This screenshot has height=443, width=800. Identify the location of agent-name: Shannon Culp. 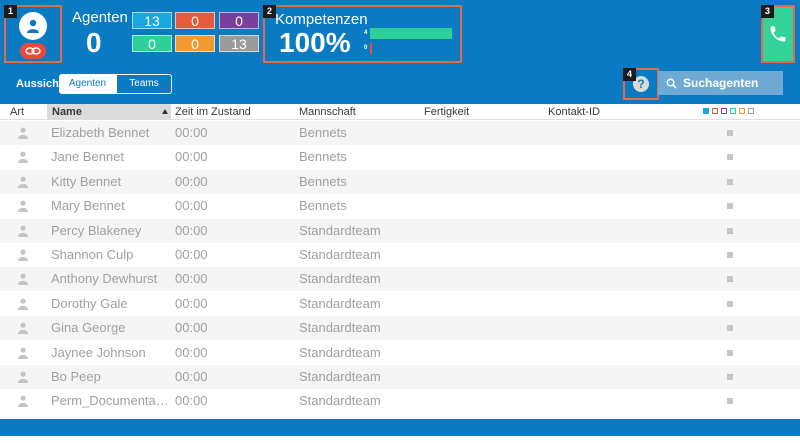
(92, 254).